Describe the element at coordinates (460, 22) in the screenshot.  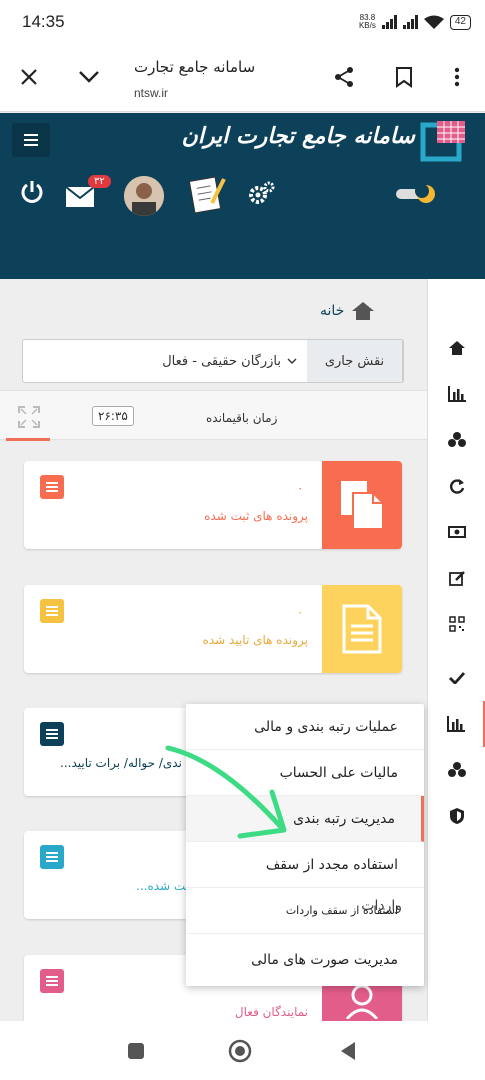
I see `battery-indicator: 42` at that location.